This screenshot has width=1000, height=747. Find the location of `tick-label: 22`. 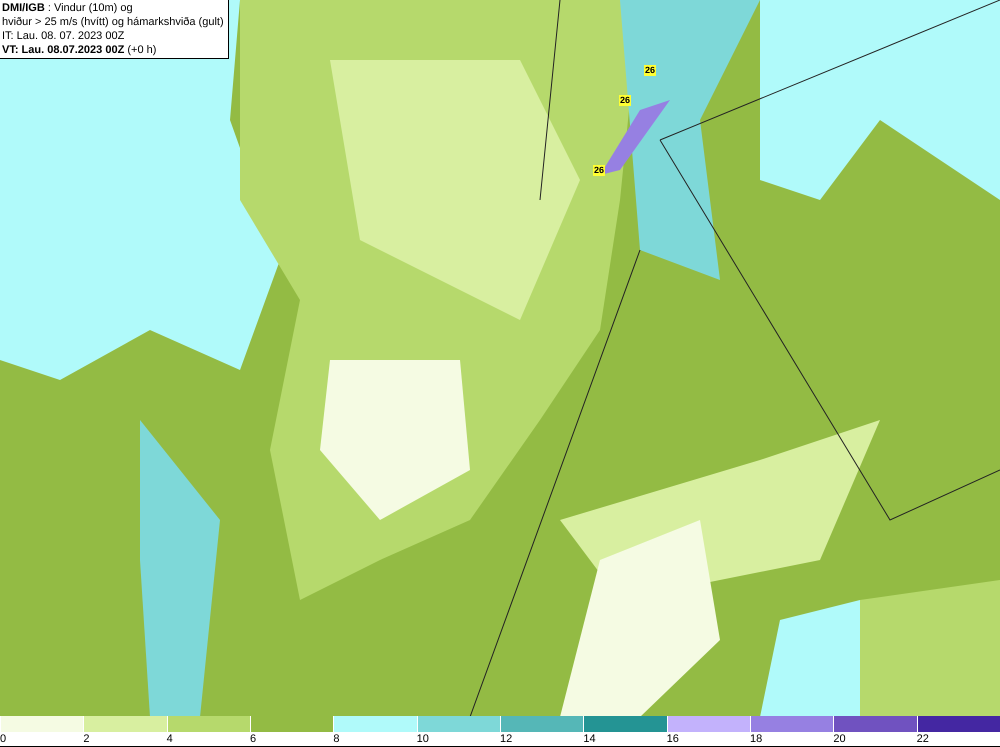

tick-label: 22 is located at coordinates (922, 739).